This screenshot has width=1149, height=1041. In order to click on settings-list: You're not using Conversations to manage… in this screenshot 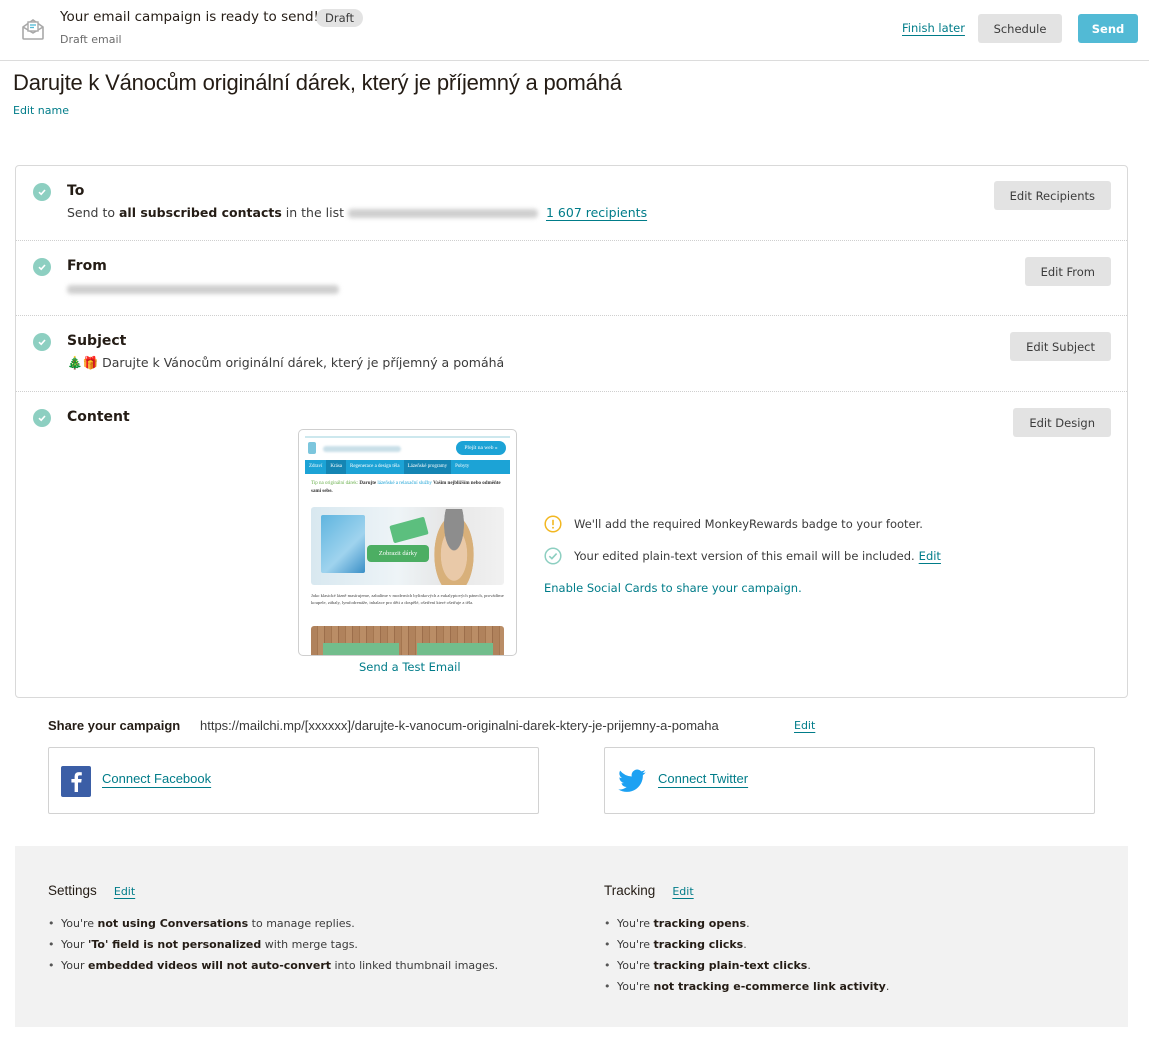, I will do `click(273, 944)`.